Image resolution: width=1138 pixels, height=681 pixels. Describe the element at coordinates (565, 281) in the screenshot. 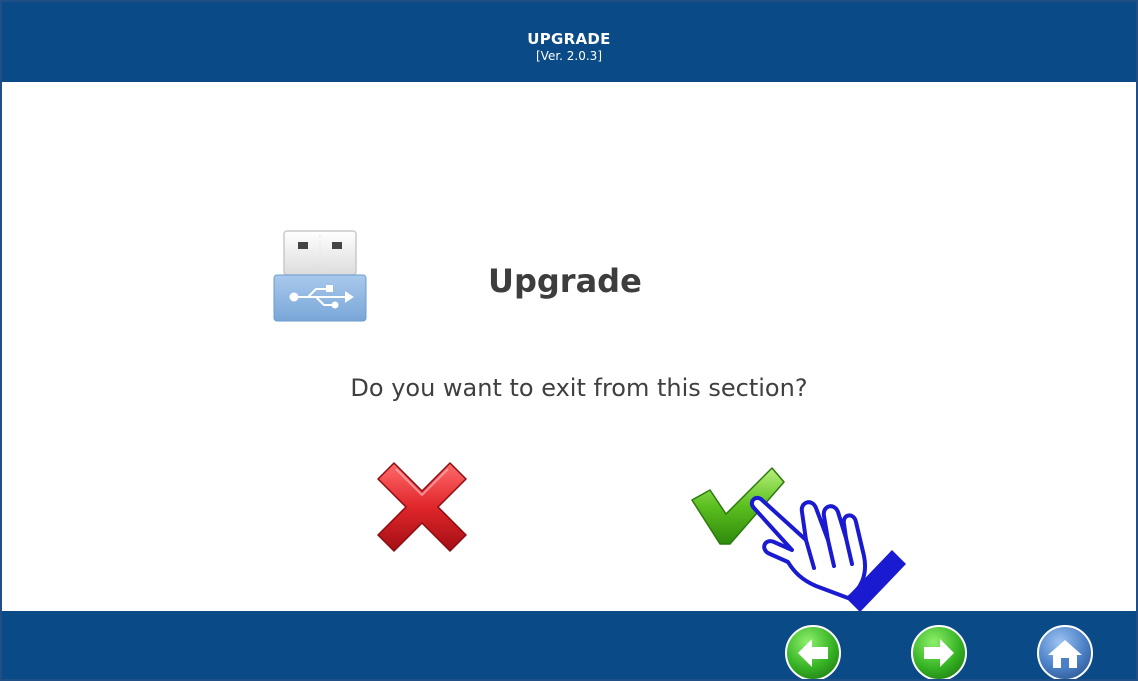

I see `dialog-title: Upgrade` at that location.